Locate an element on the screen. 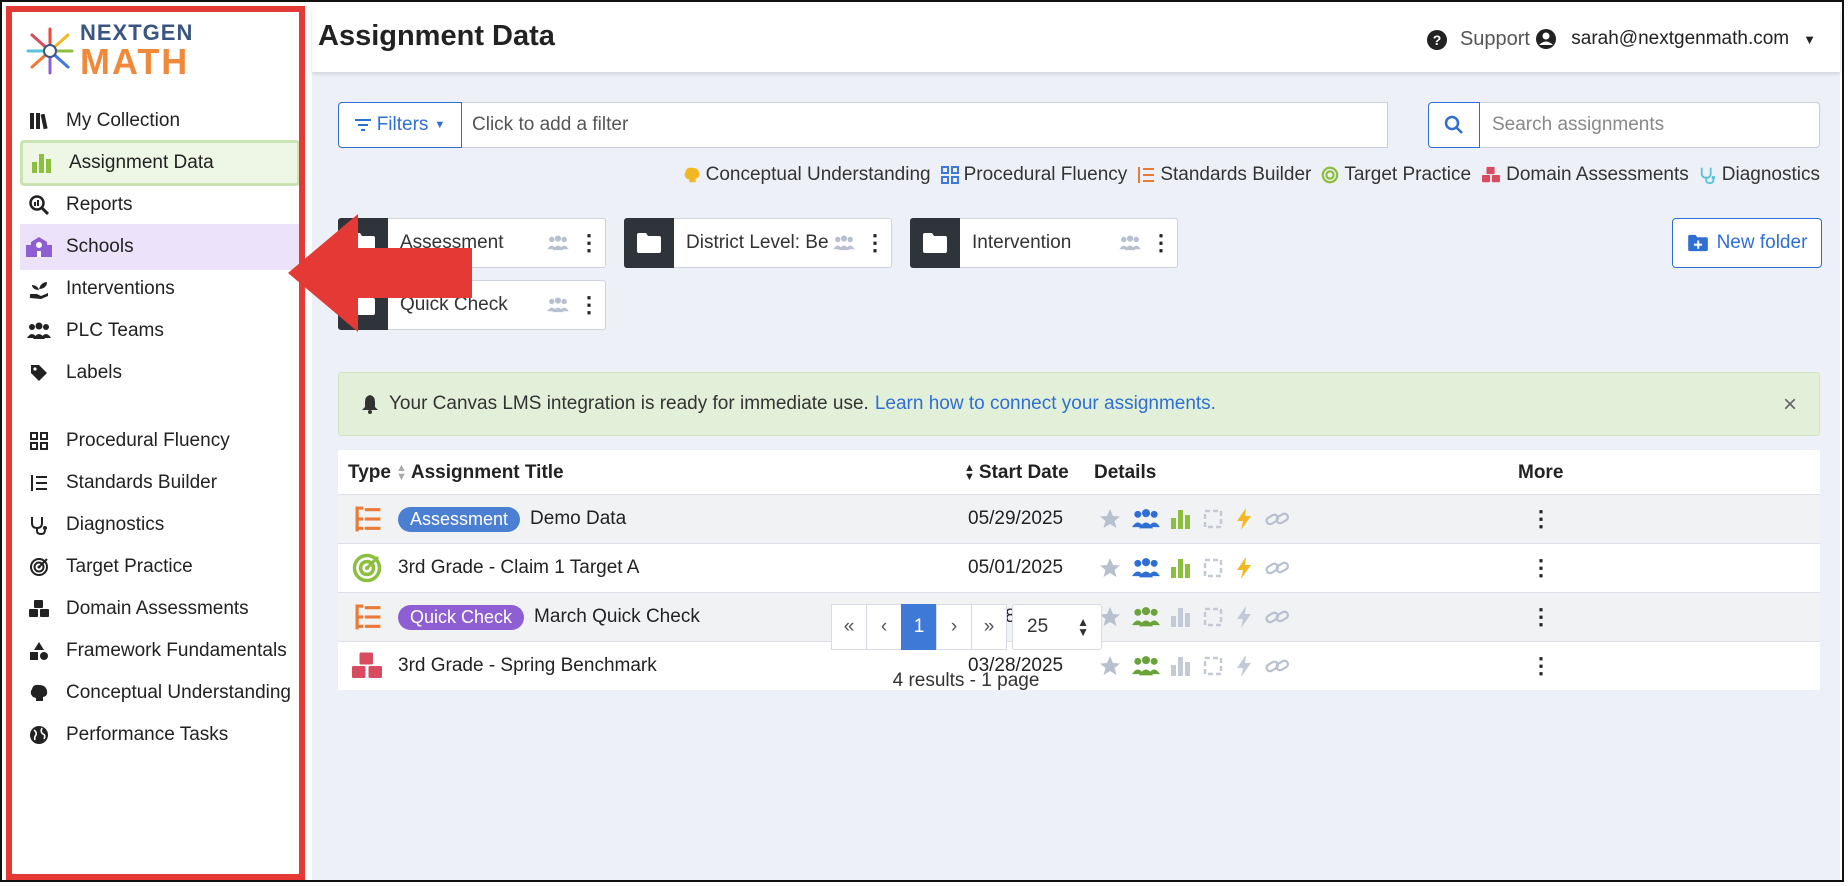  user-menu: sarah@nextgenmath.com ▼ is located at coordinates (1675, 39).